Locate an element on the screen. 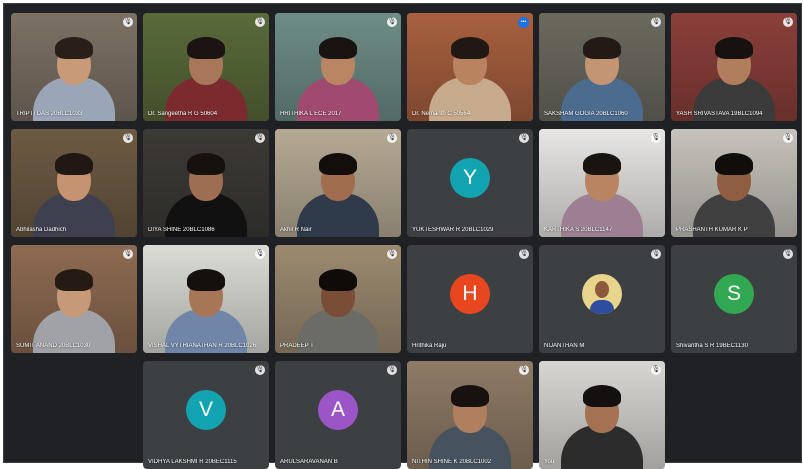  avatar: H is located at coordinates (470, 293).